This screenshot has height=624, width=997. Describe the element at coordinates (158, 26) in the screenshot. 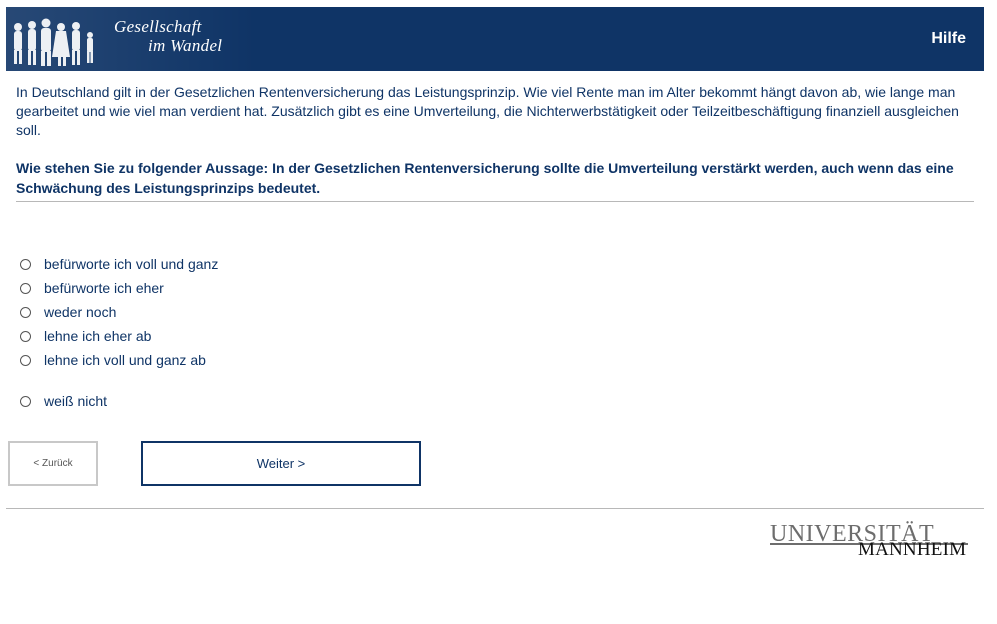

I see `logo-title-line1: Gesellschaft` at that location.